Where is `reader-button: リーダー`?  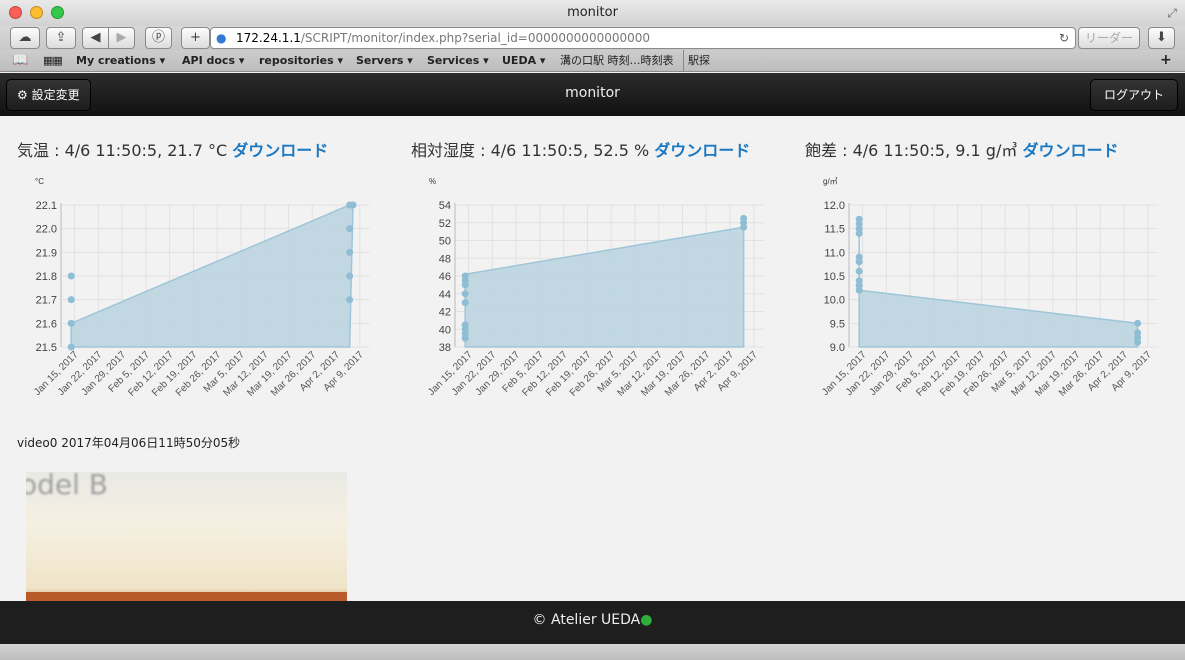
reader-button: リーダー is located at coordinates (1109, 38).